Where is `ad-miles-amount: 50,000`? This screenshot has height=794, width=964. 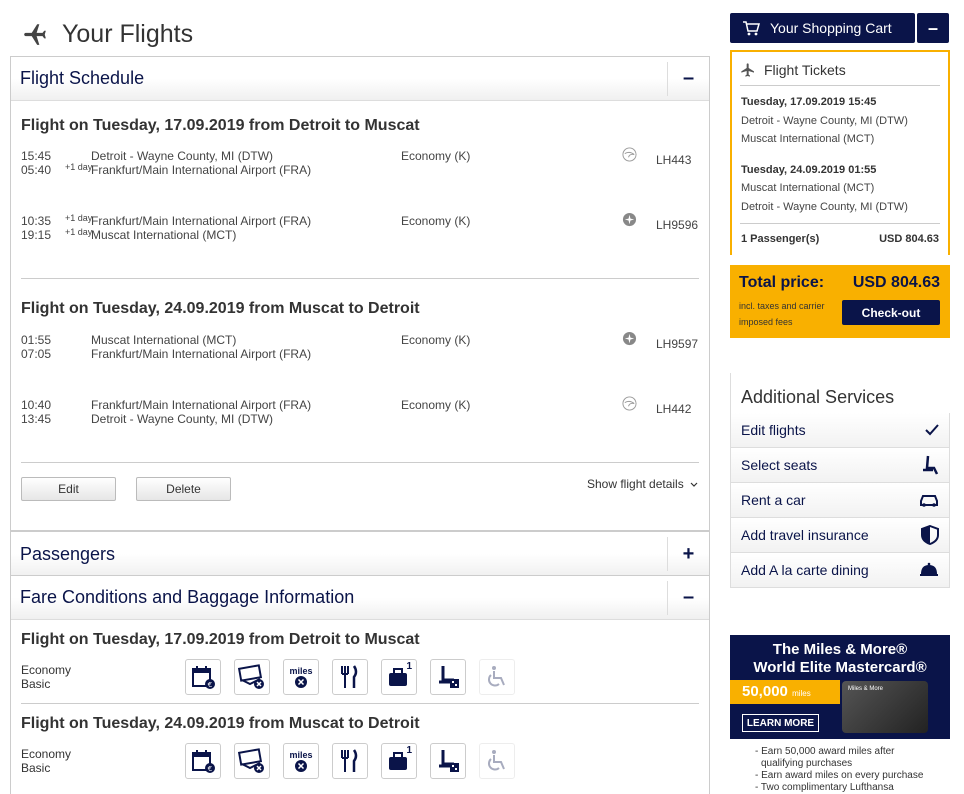
ad-miles-amount: 50,000 is located at coordinates (765, 691).